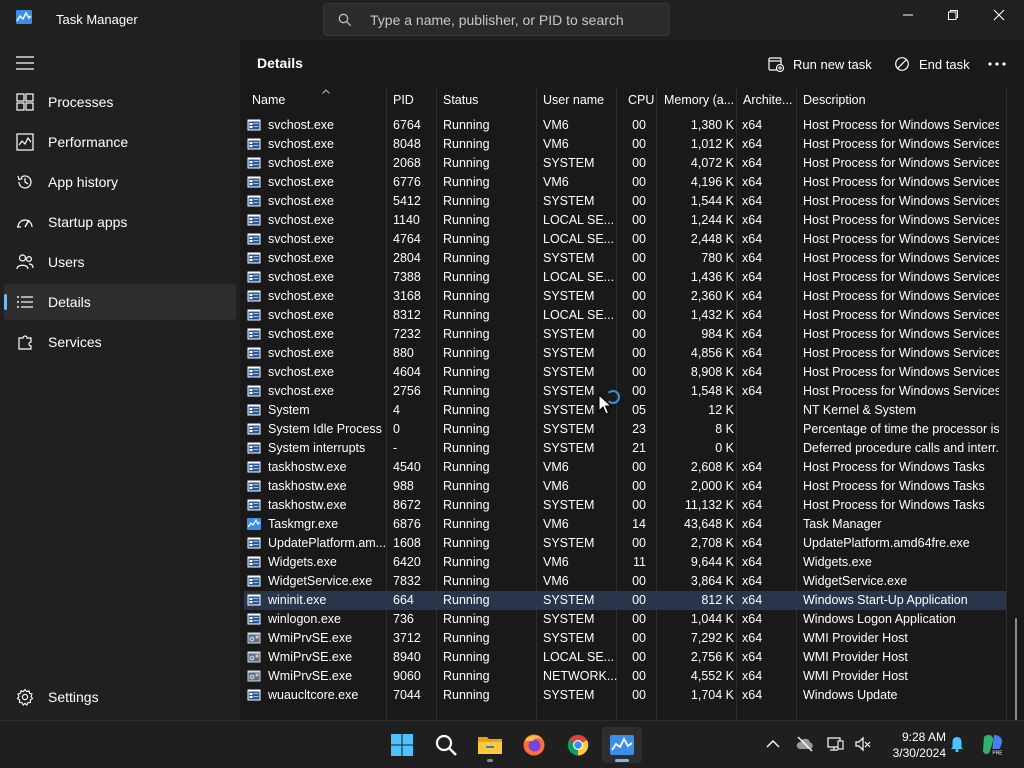 This screenshot has width=1024, height=768. What do you see at coordinates (297, 600) in the screenshot?
I see `process-name-cell: wininit.exe` at bounding box center [297, 600].